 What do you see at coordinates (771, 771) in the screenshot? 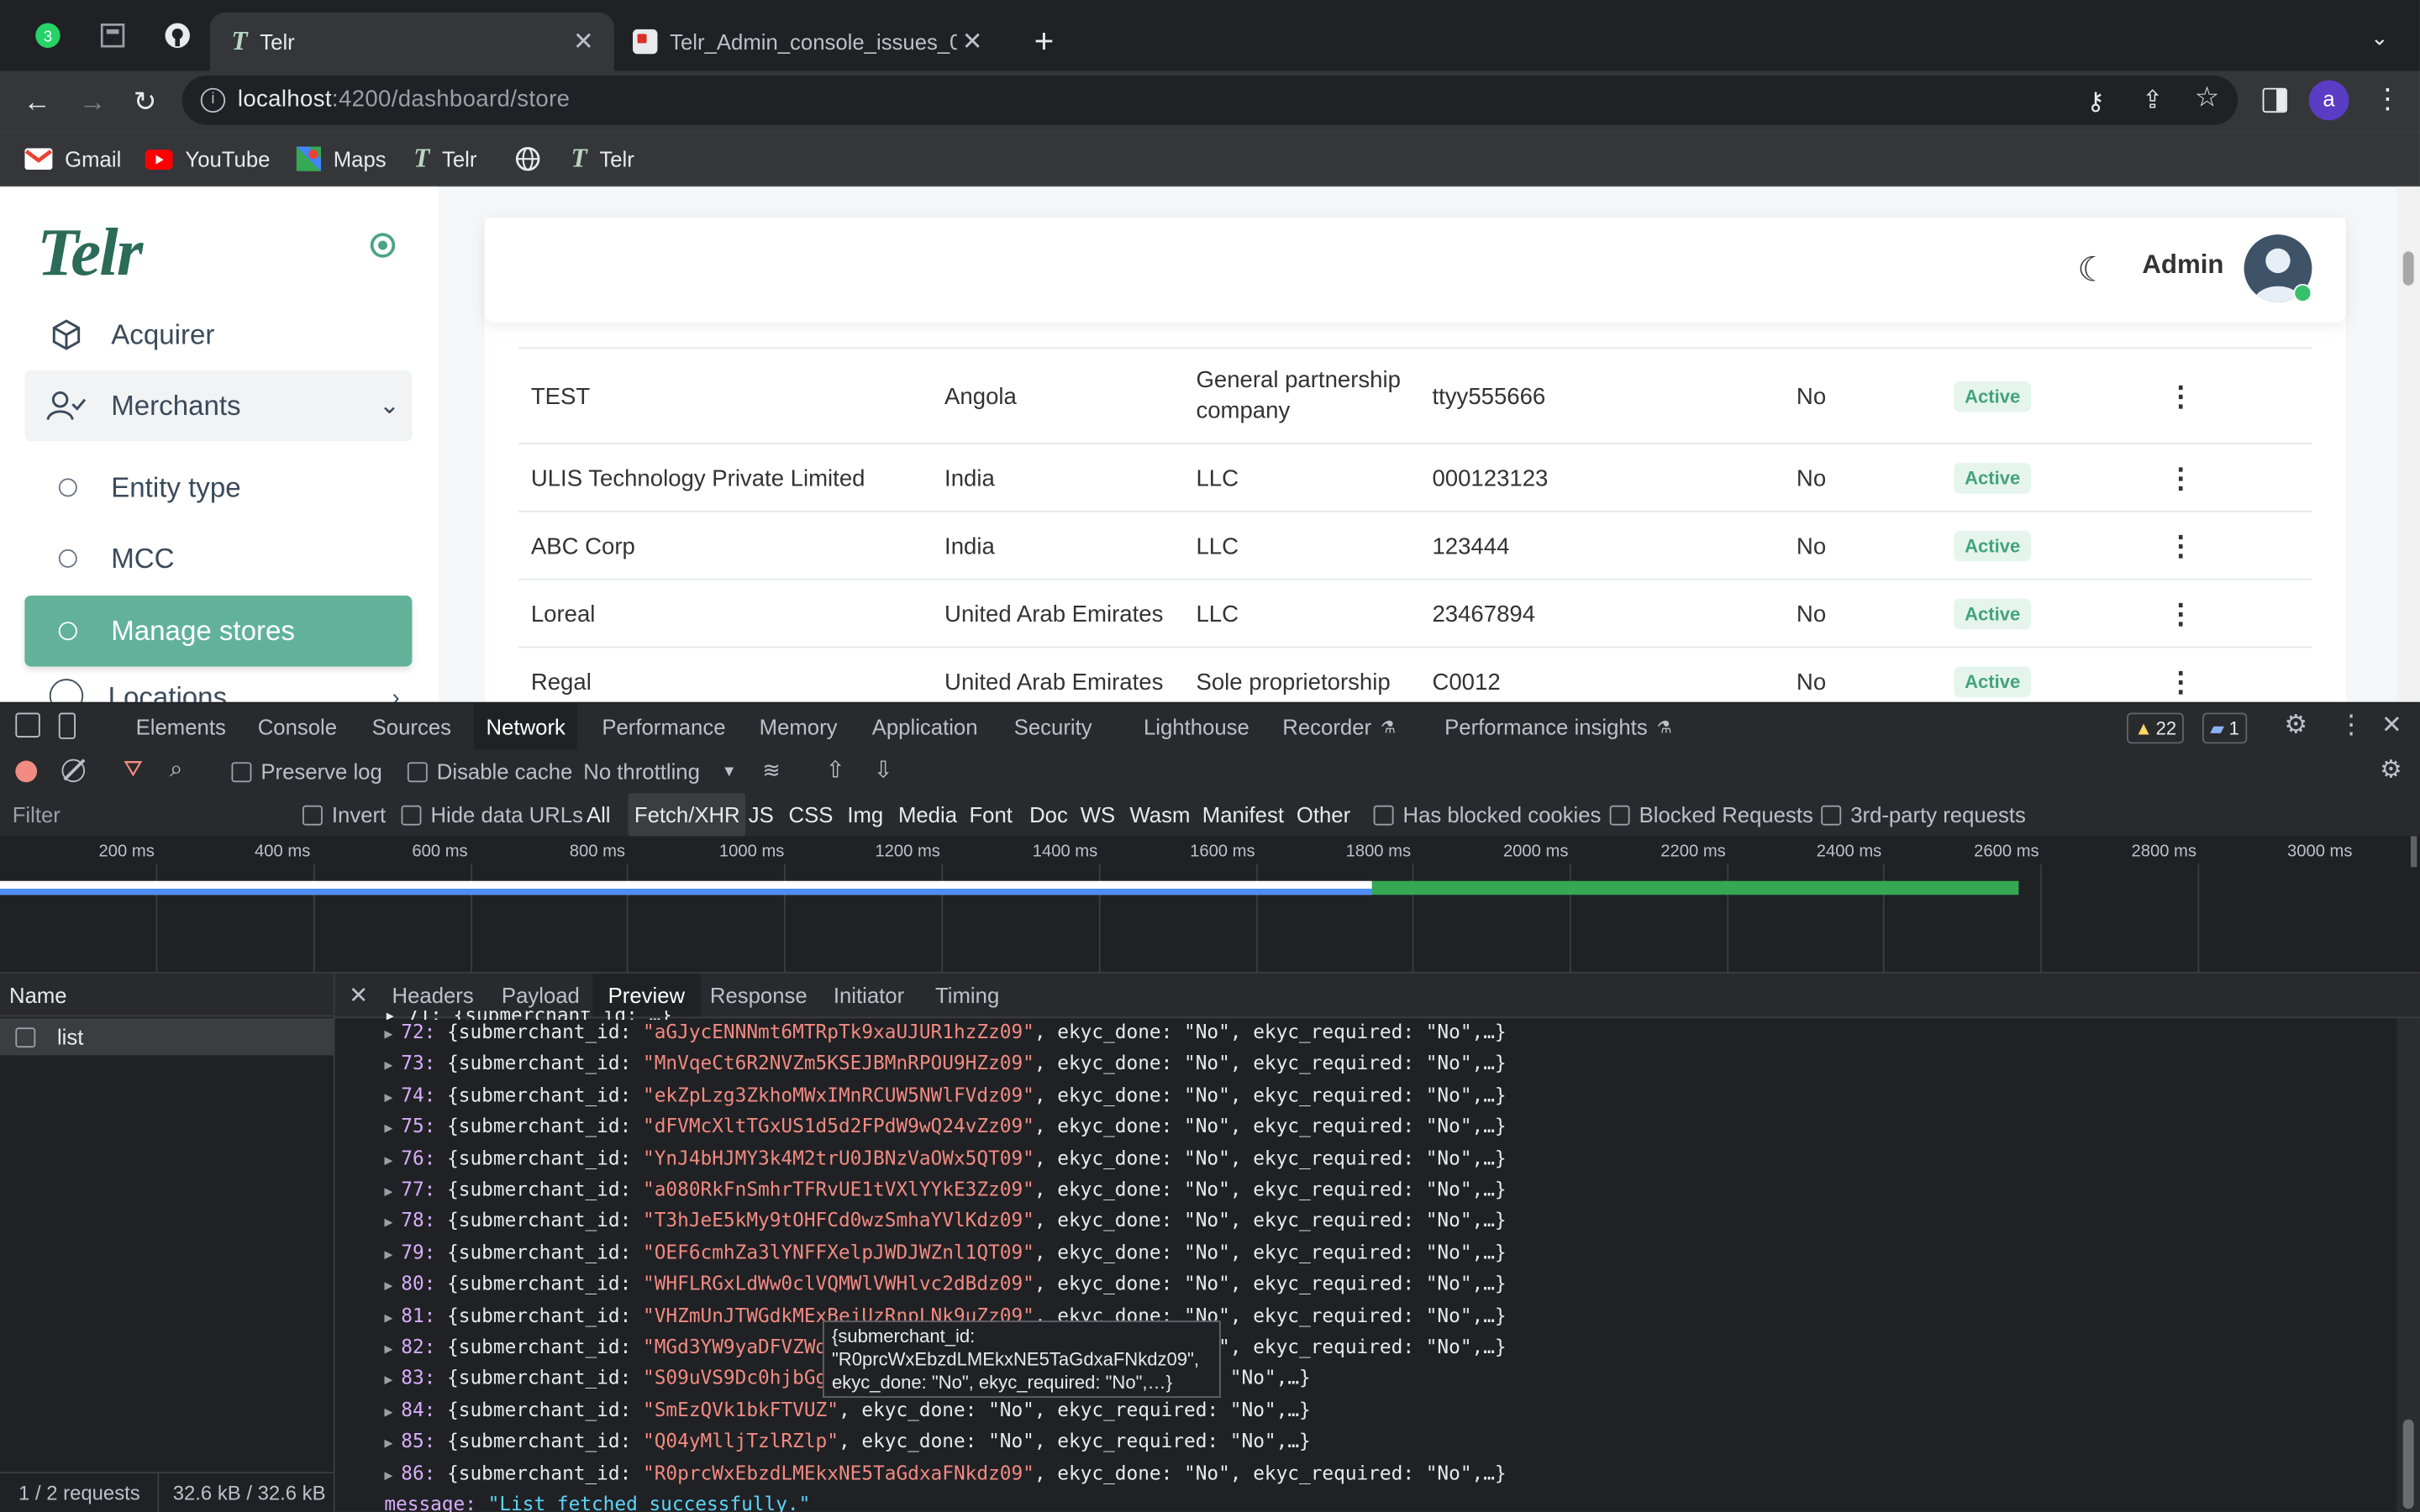
I see `network-conditions-icon: ≋` at bounding box center [771, 771].